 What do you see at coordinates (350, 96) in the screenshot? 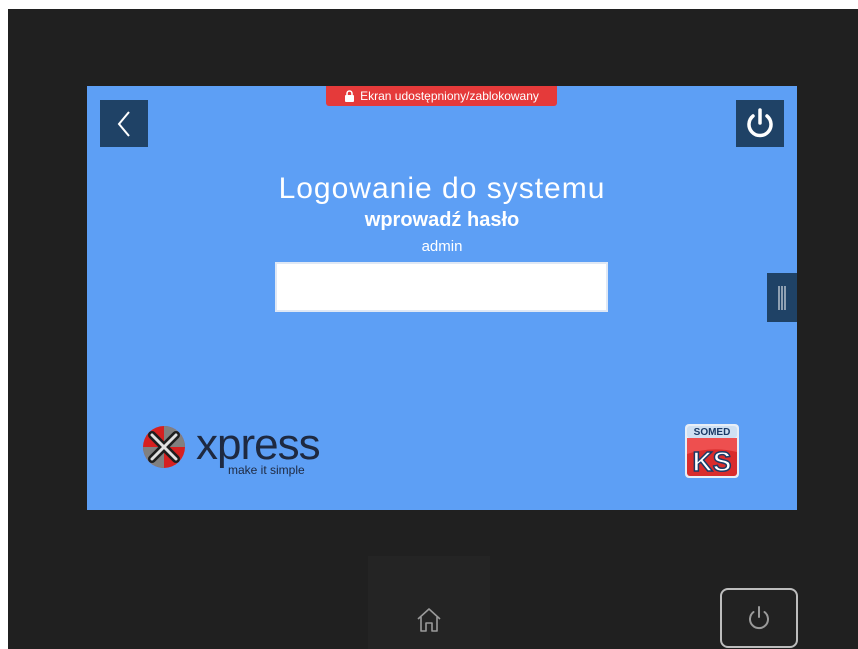
I see `lock-icon` at bounding box center [350, 96].